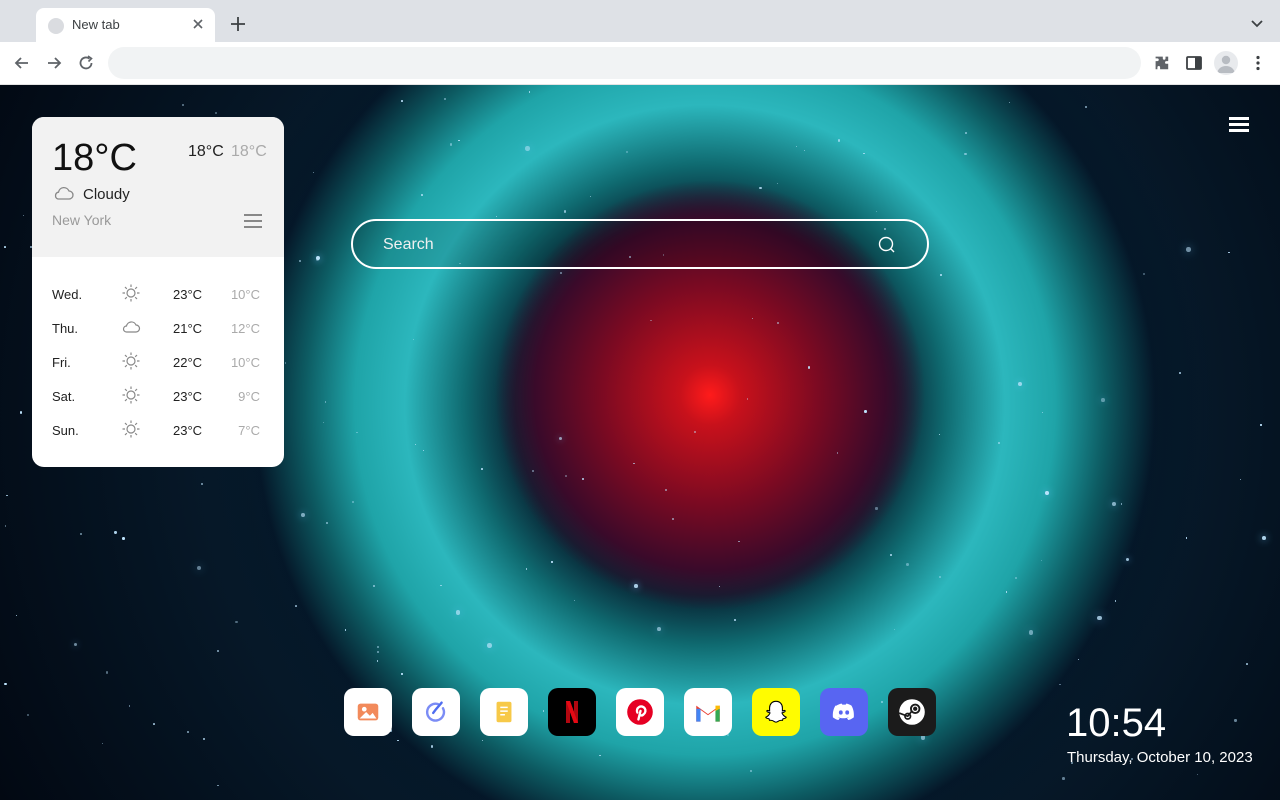 Image resolution: width=1280 pixels, height=800 pixels. I want to click on search-icon, so click(887, 245).